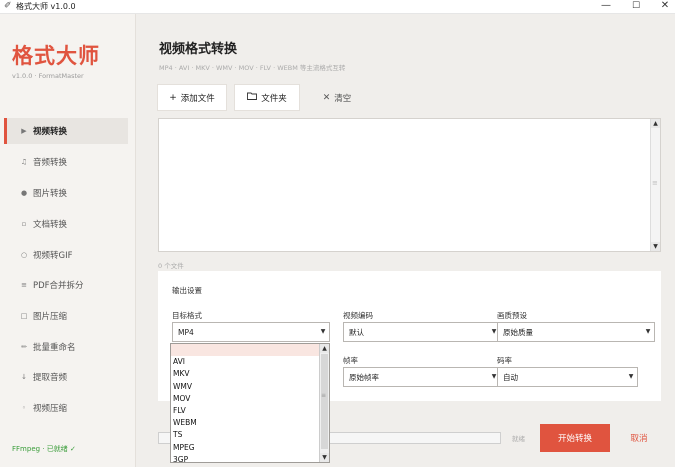  I want to click on sidebar-item-video-convert: ▶ 视频转换, so click(66, 131).